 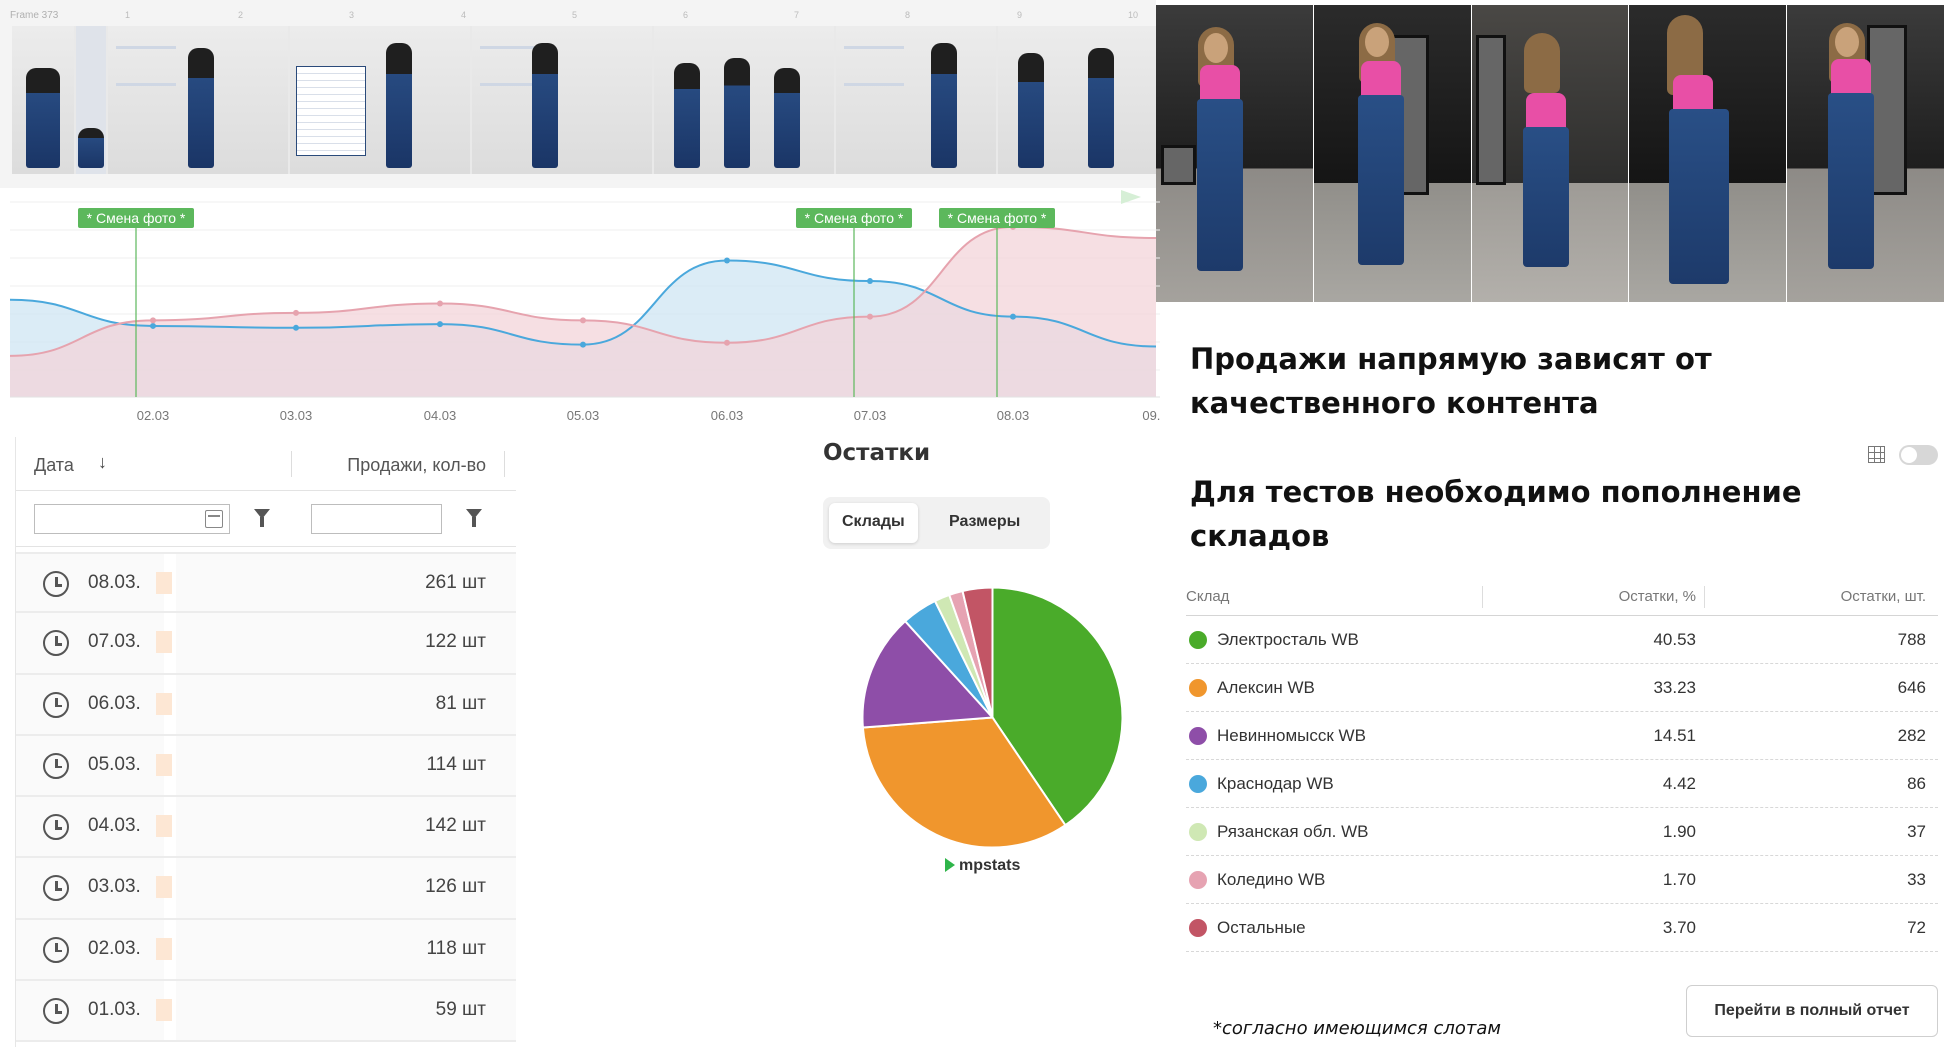 I want to click on row-date: 05.03., so click(x=114, y=764).